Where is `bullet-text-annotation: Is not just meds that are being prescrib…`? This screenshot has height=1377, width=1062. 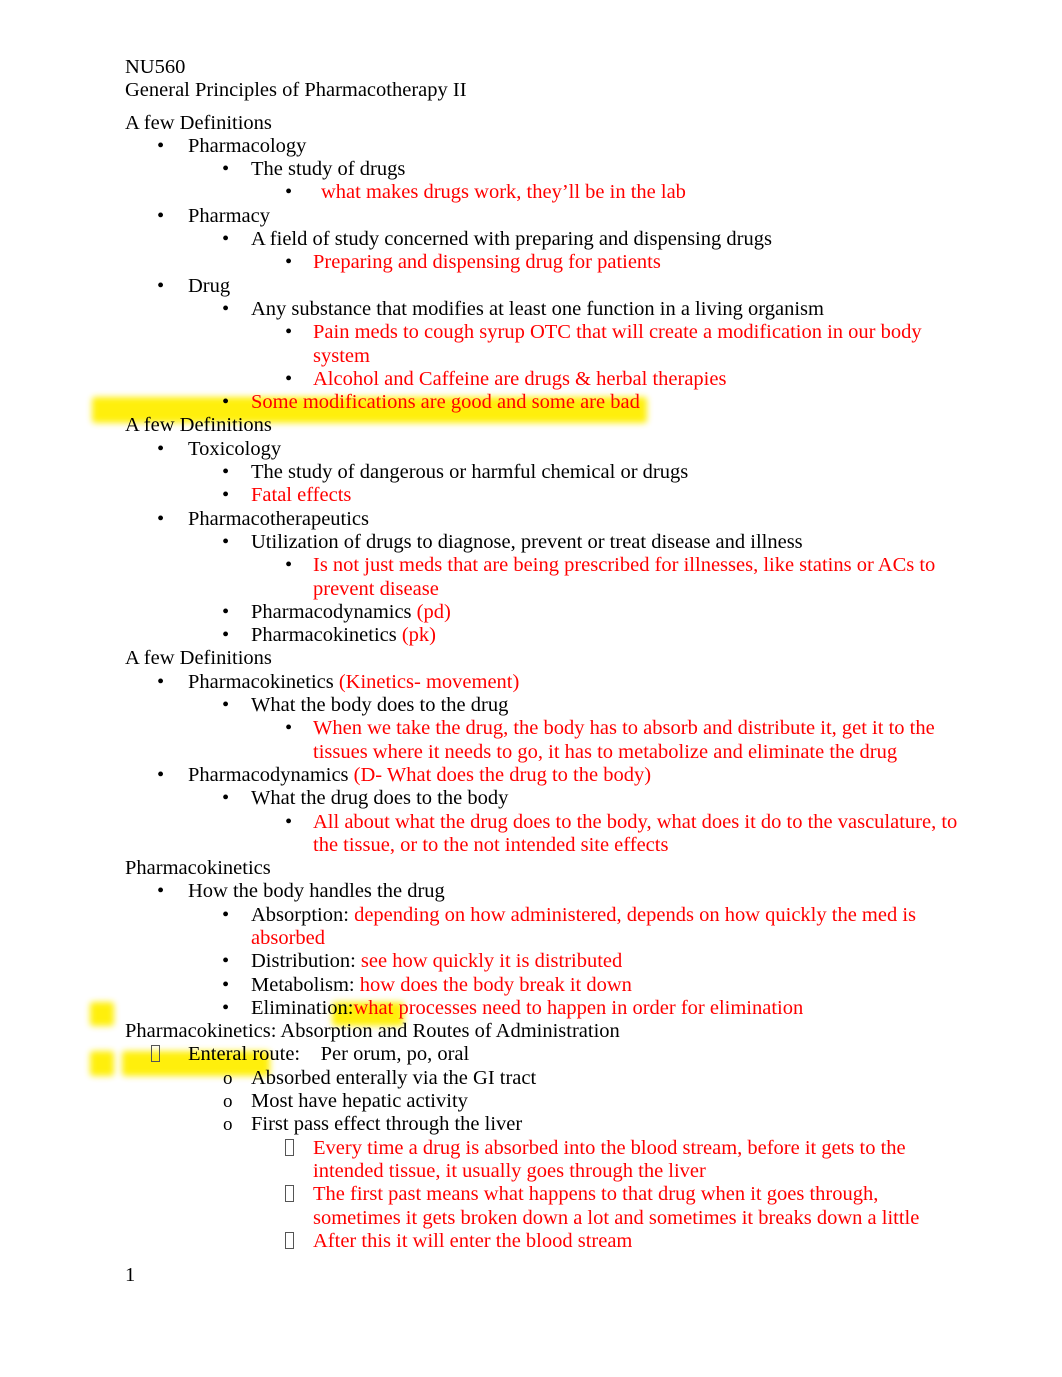 bullet-text-annotation: Is not just meds that are being prescrib… is located at coordinates (624, 577).